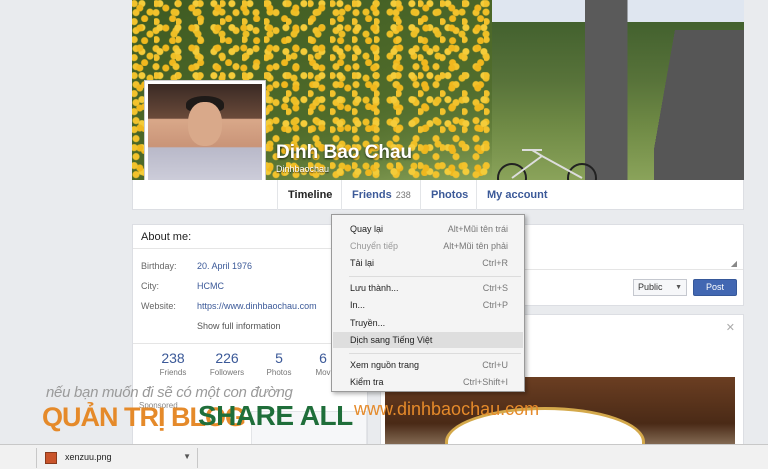 This screenshot has width=768, height=469. What do you see at coordinates (428, 365) in the screenshot?
I see `menu-item-view-source: Xem nguồn trang Ctrl+U` at bounding box center [428, 365].